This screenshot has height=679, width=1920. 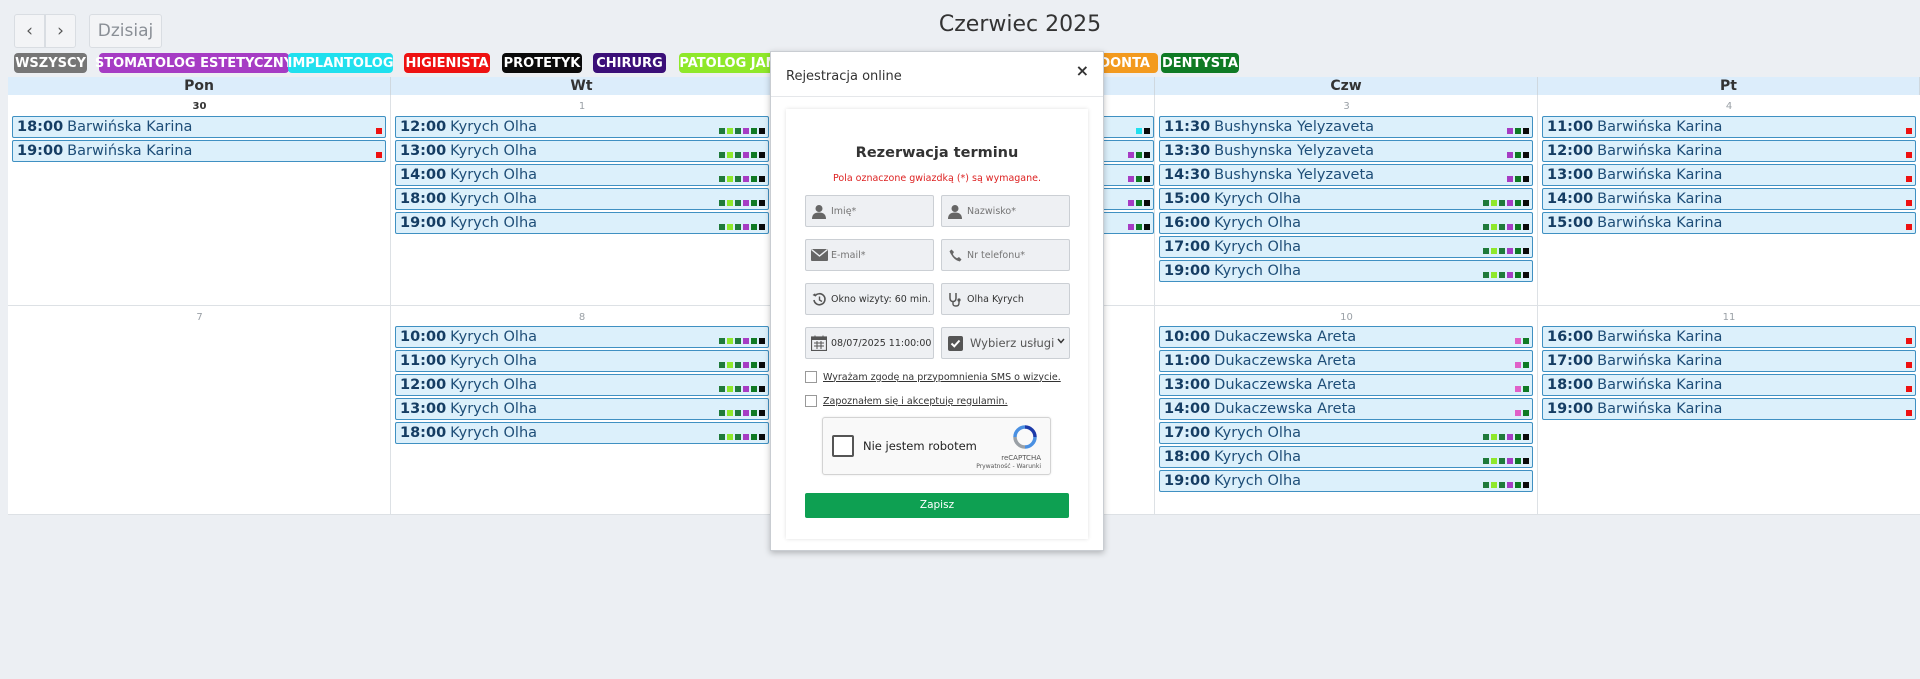 What do you see at coordinates (582, 337) in the screenshot?
I see `appointment-slot: 10:00 Kyrych Olha` at bounding box center [582, 337].